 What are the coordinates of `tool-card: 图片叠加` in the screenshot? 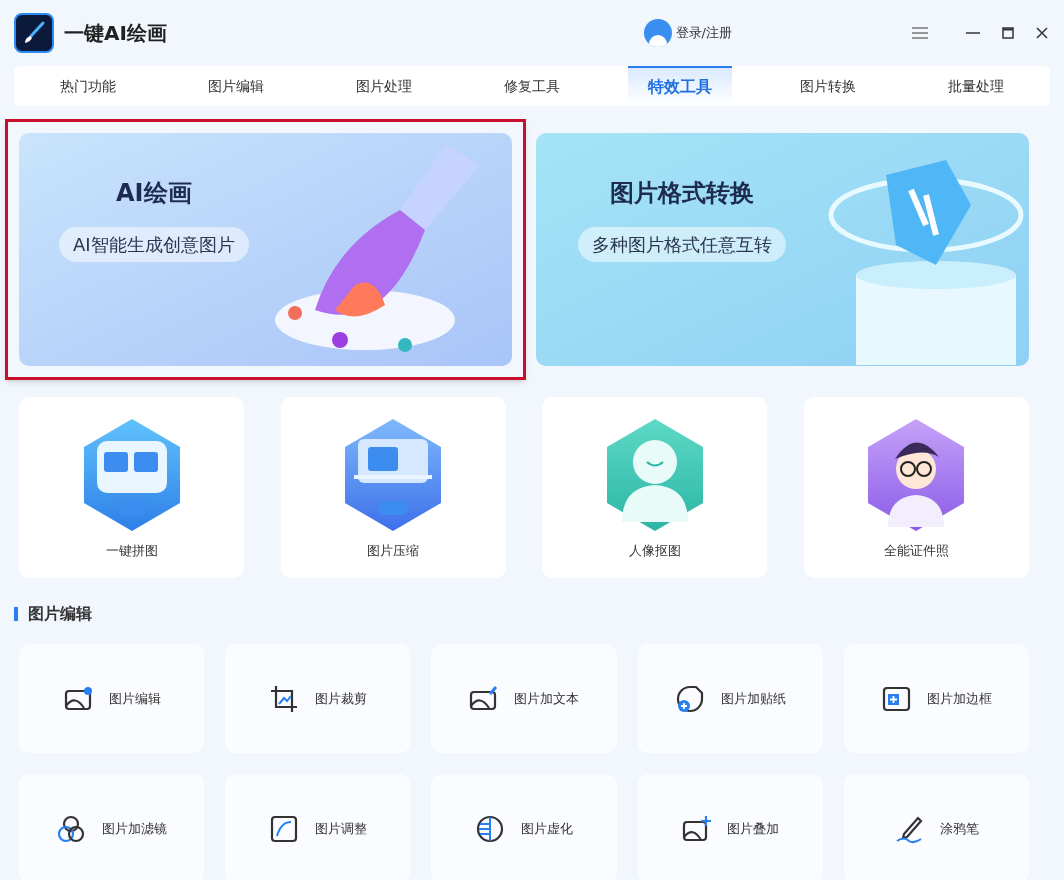 It's located at (730, 827).